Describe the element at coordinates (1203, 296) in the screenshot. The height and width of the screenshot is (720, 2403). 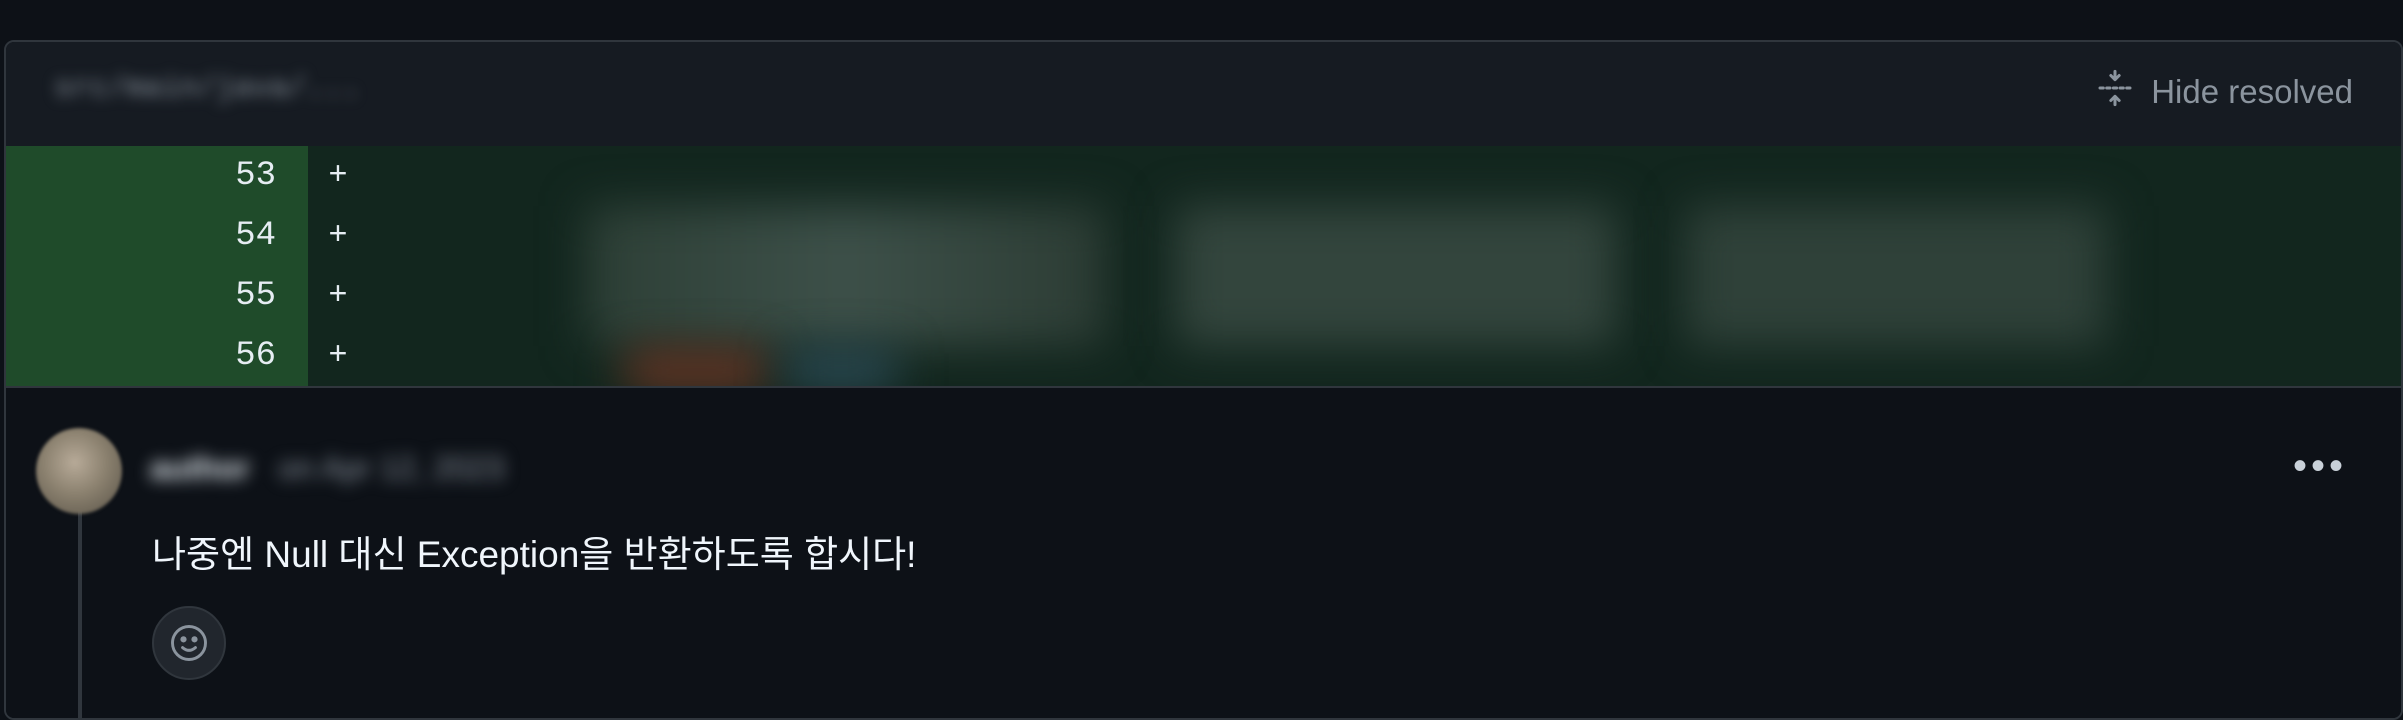
I see `diff-line: 55 +` at that location.